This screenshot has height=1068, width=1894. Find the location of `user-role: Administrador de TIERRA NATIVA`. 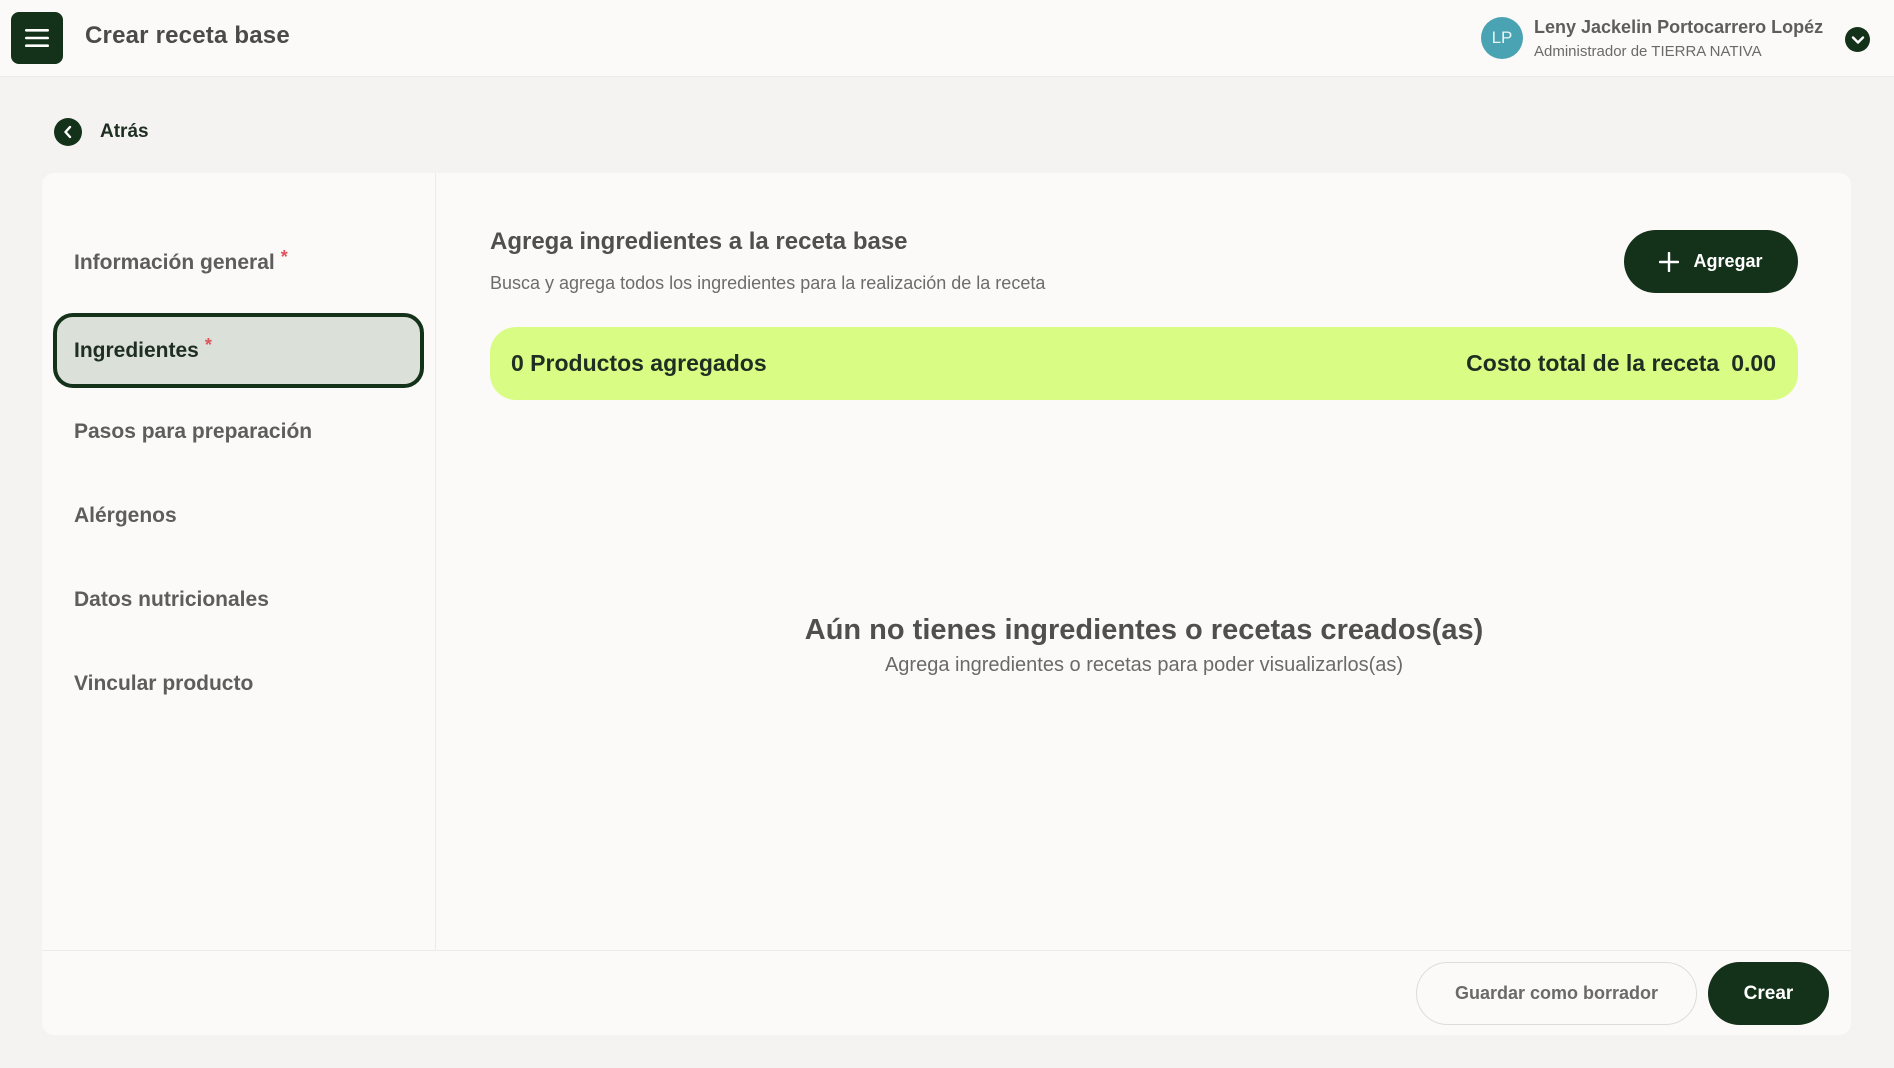

user-role: Administrador de TIERRA NATIVA is located at coordinates (1648, 51).